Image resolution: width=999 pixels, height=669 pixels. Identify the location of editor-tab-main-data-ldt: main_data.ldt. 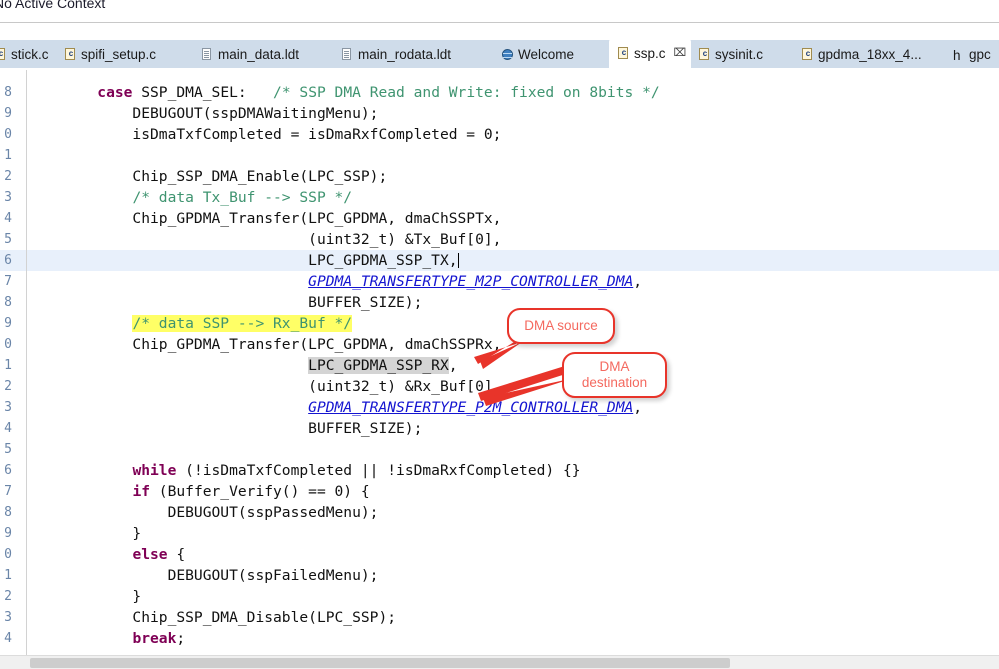
(263, 54).